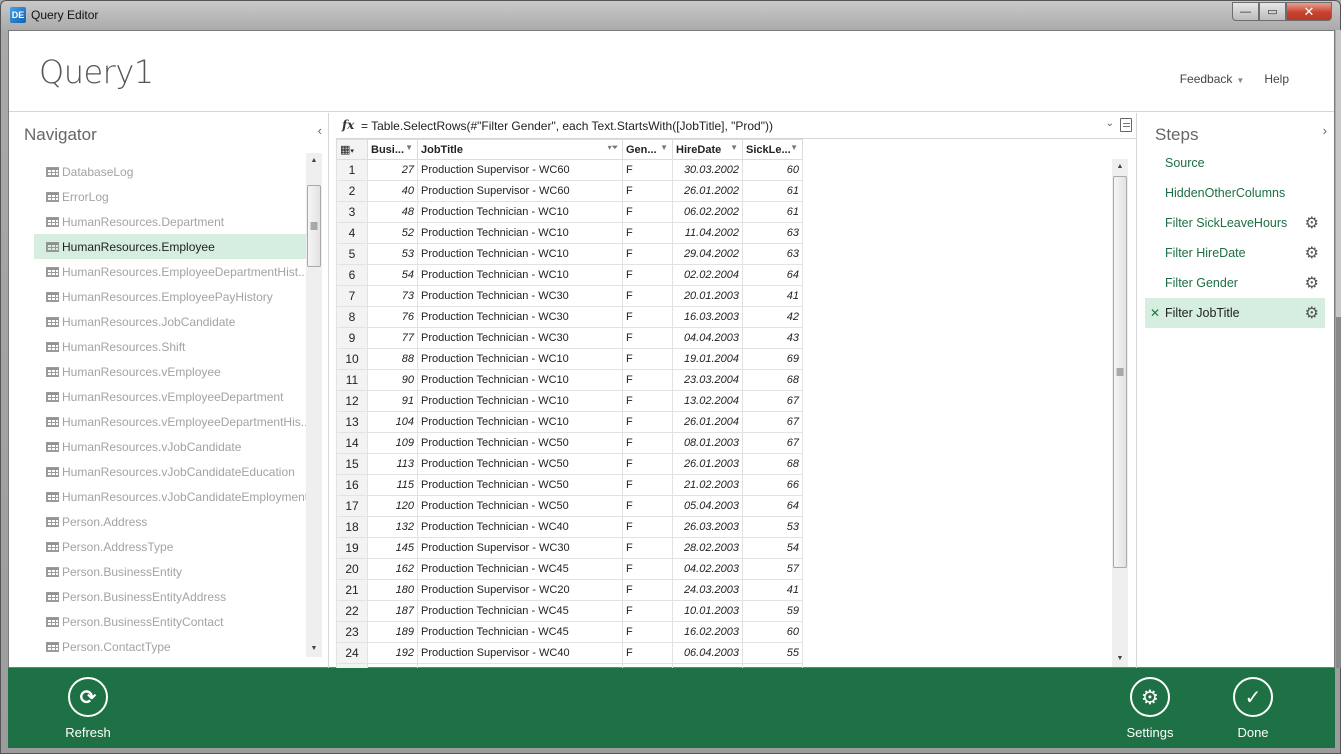 The image size is (1341, 754). Describe the element at coordinates (707, 401) in the screenshot. I see `table-cell: 13.02.2004` at that location.